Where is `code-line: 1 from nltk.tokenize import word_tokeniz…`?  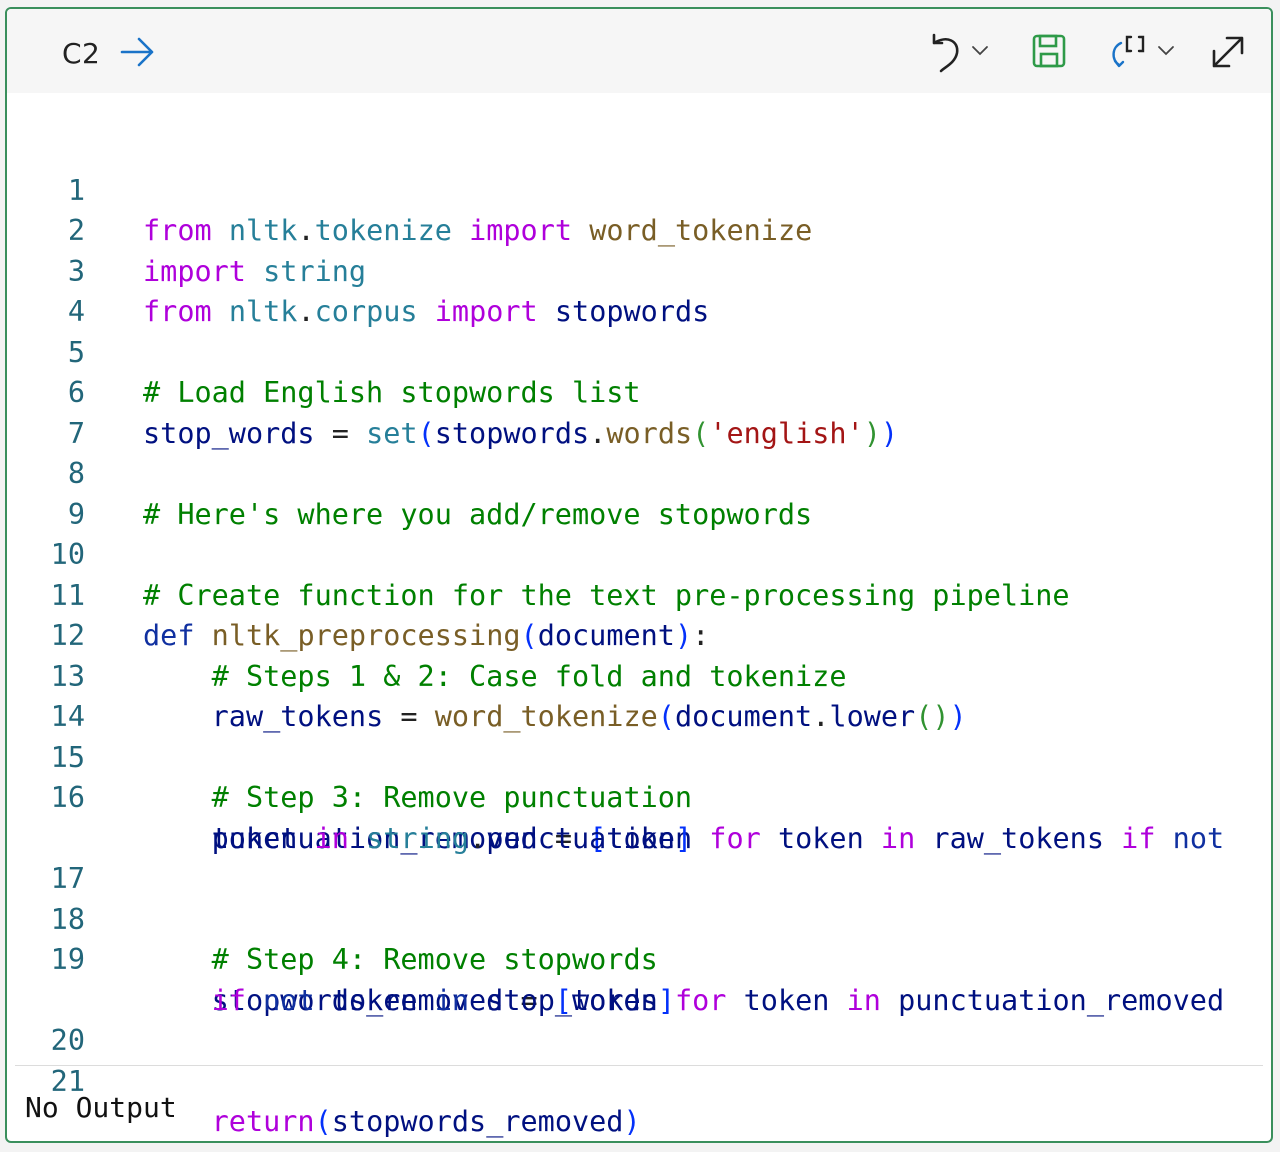 code-line: 1 from nltk.tokenize import word_tokeniz… is located at coordinates (639, 189).